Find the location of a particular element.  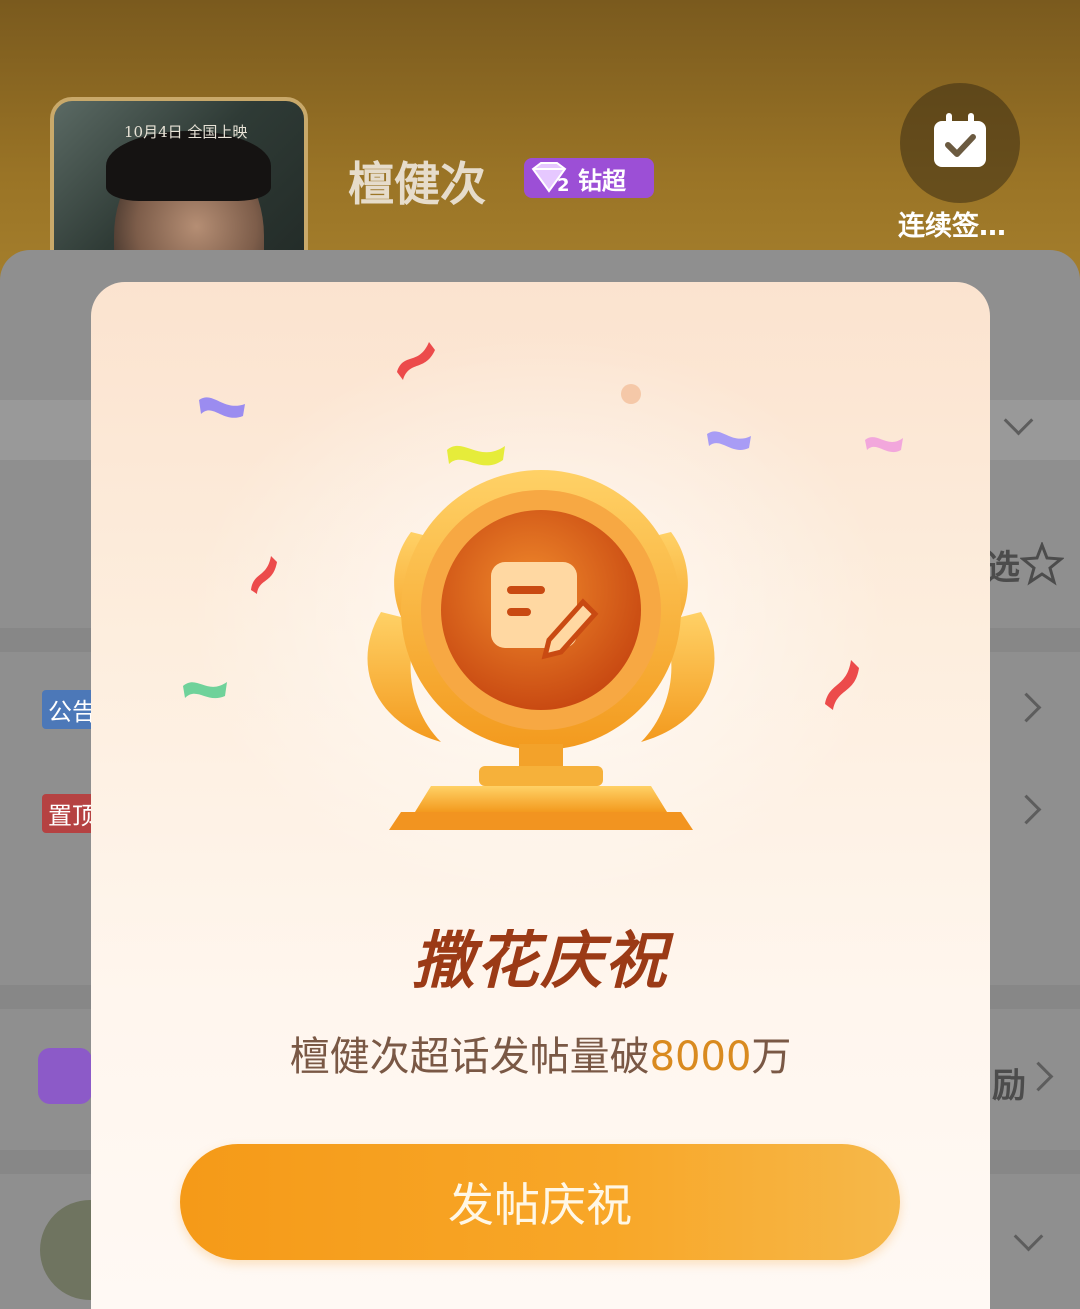

confetti-dot is located at coordinates (631, 394).